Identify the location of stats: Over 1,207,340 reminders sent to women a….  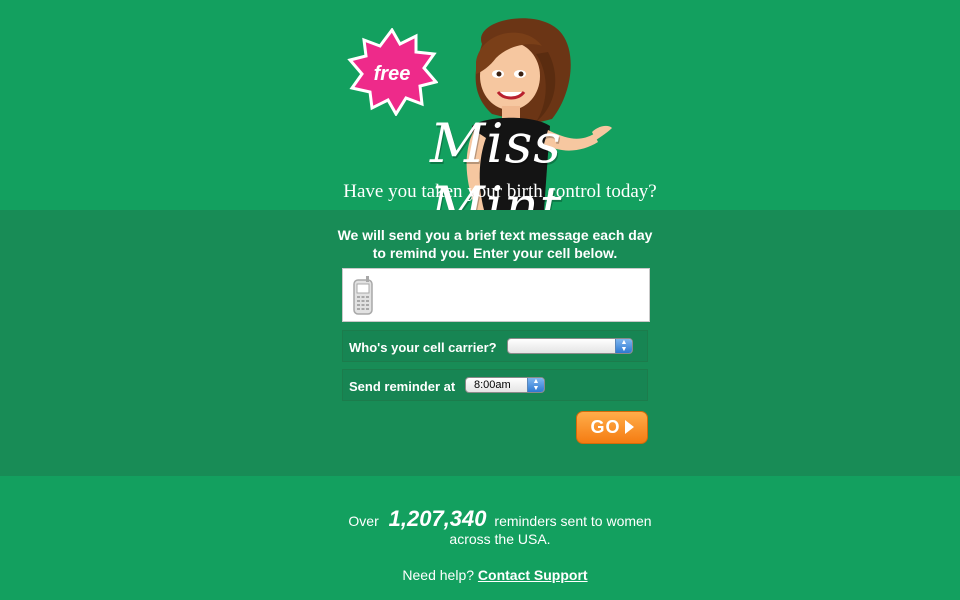
(500, 528).